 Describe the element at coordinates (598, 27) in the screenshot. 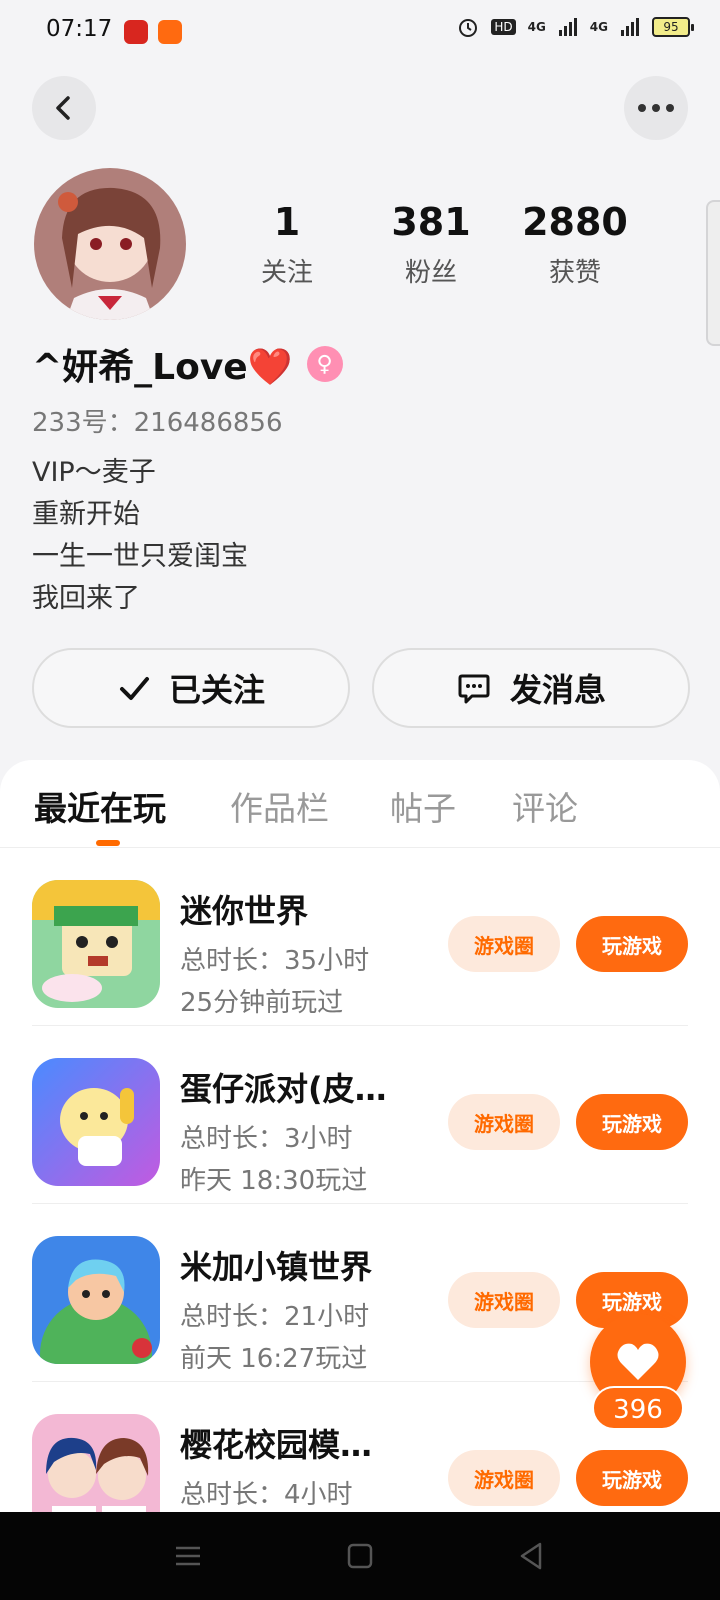

I see `network-4g-icon-2: 4G` at that location.